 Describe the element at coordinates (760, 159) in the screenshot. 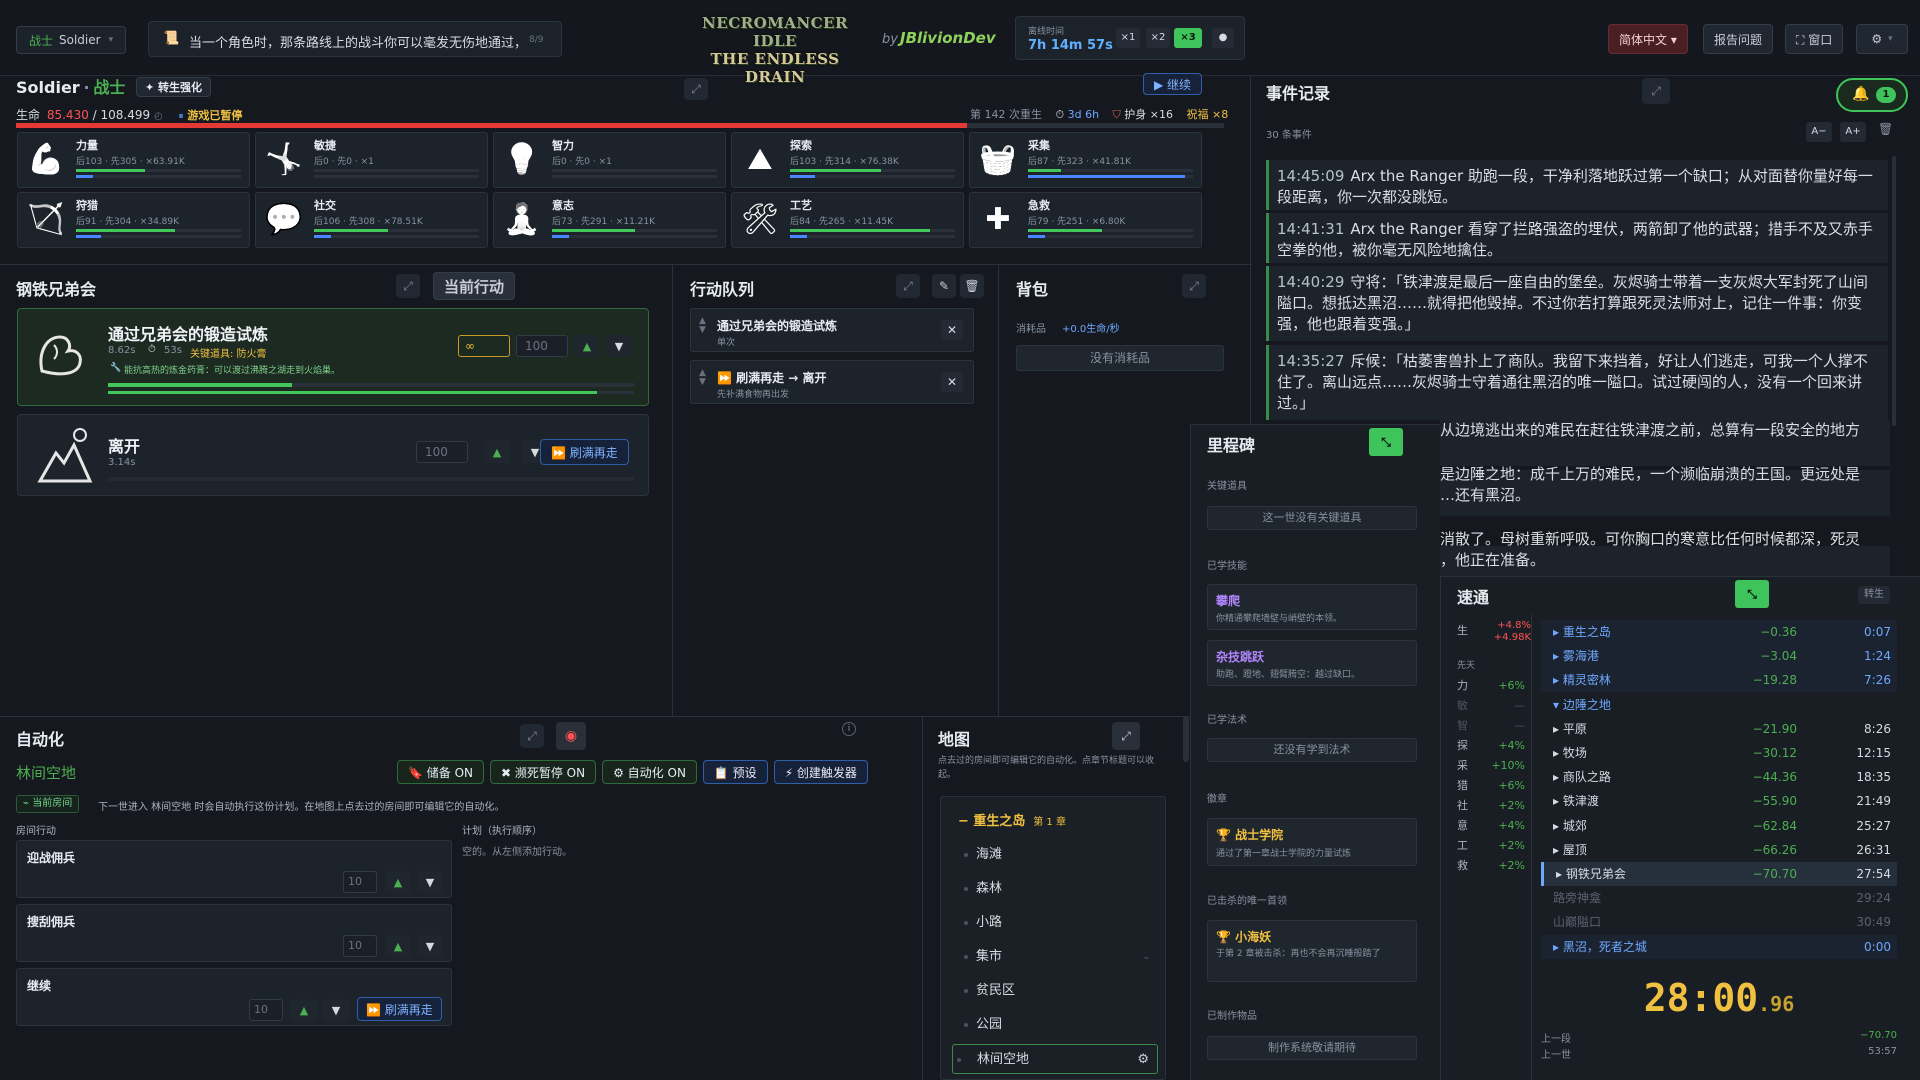

I see `explore-icon: ⛰` at that location.